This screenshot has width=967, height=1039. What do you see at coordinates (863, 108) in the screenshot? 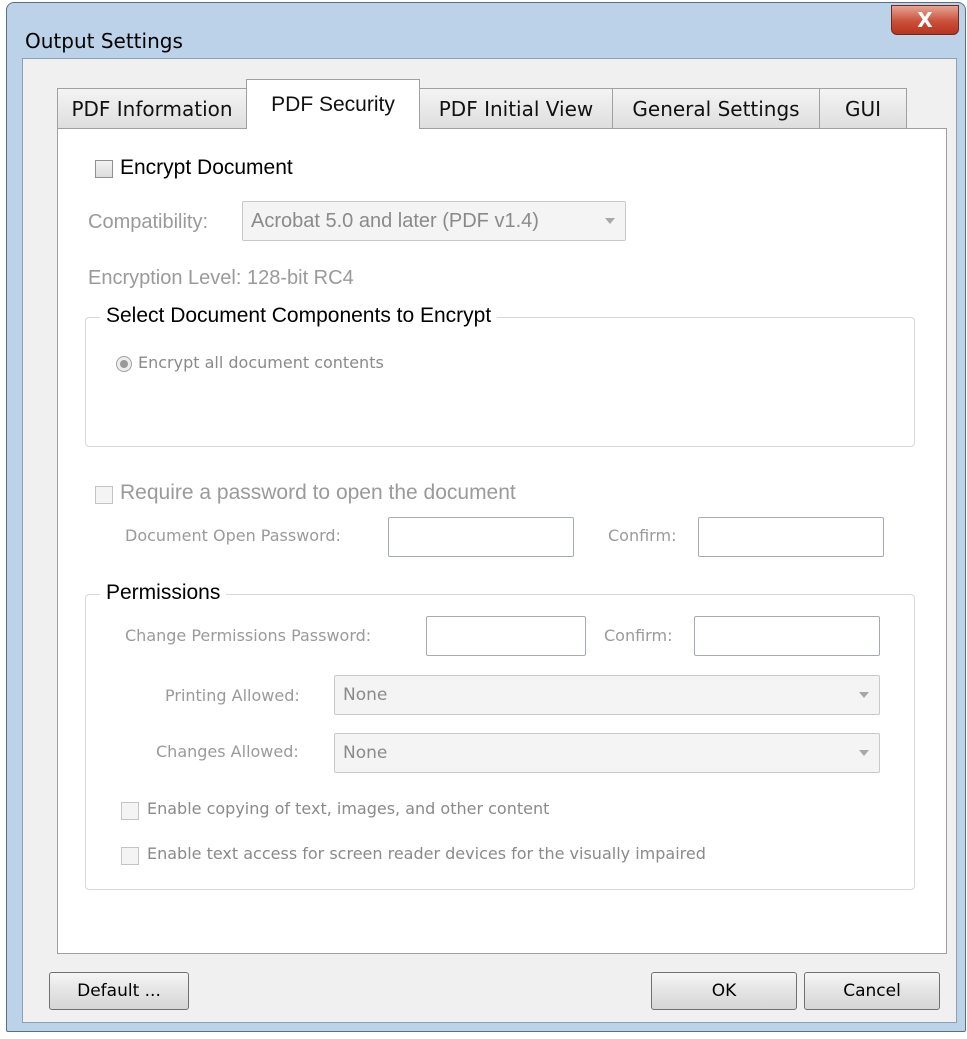
I see `tab-gui: GUI` at bounding box center [863, 108].